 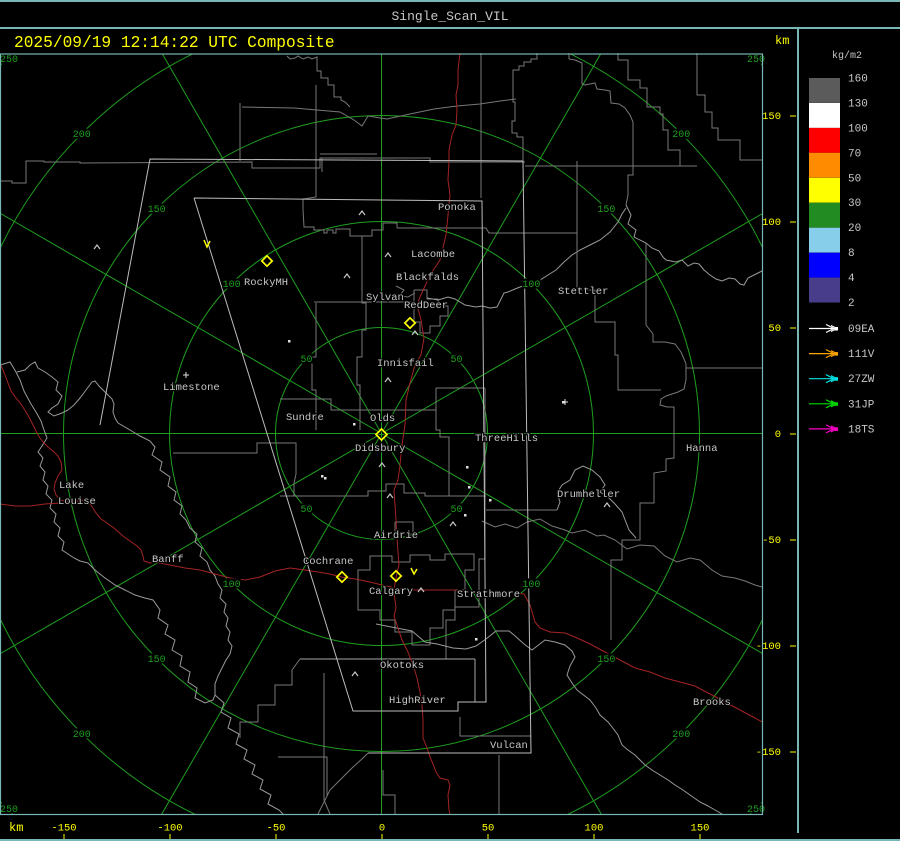 What do you see at coordinates (71, 486) in the screenshot?
I see `svg-text: Lake` at bounding box center [71, 486].